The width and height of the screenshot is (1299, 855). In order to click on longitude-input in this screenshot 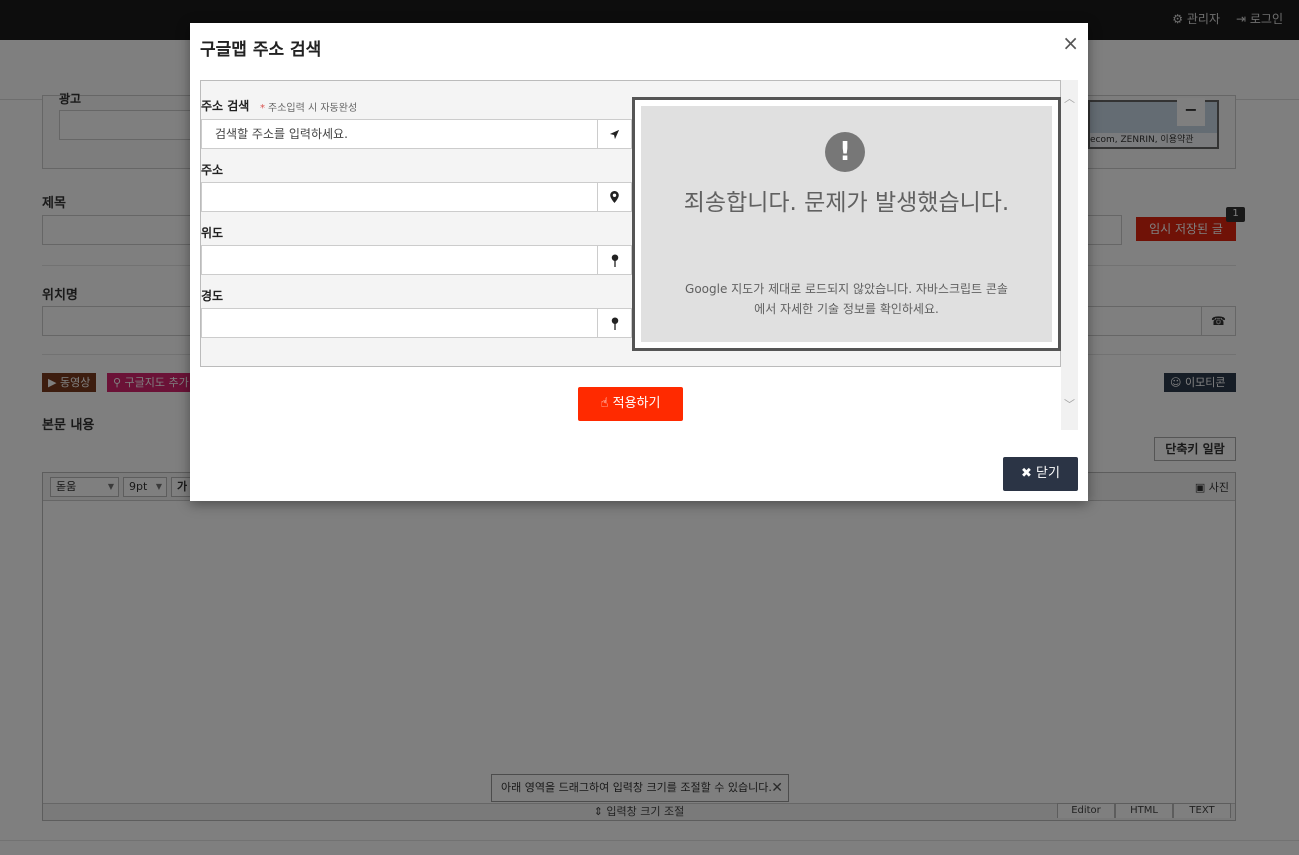, I will do `click(400, 323)`.